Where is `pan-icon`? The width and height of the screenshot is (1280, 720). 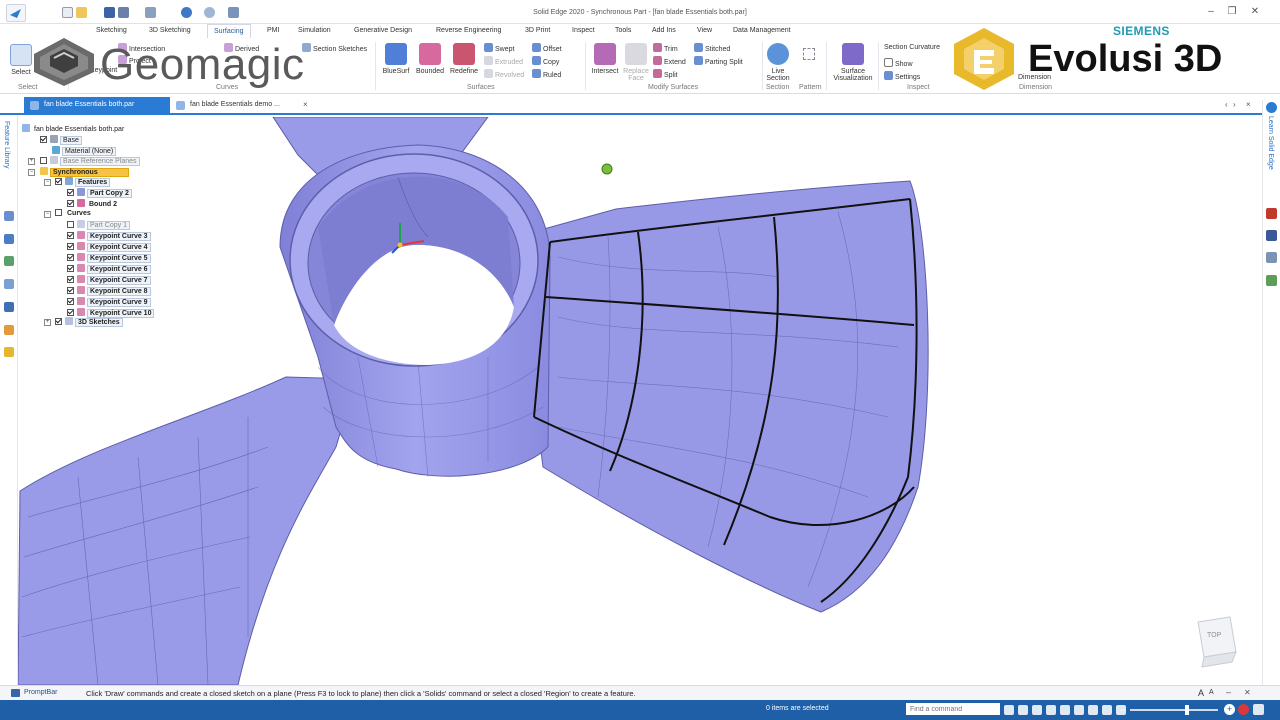 pan-icon is located at coordinates (1065, 710).